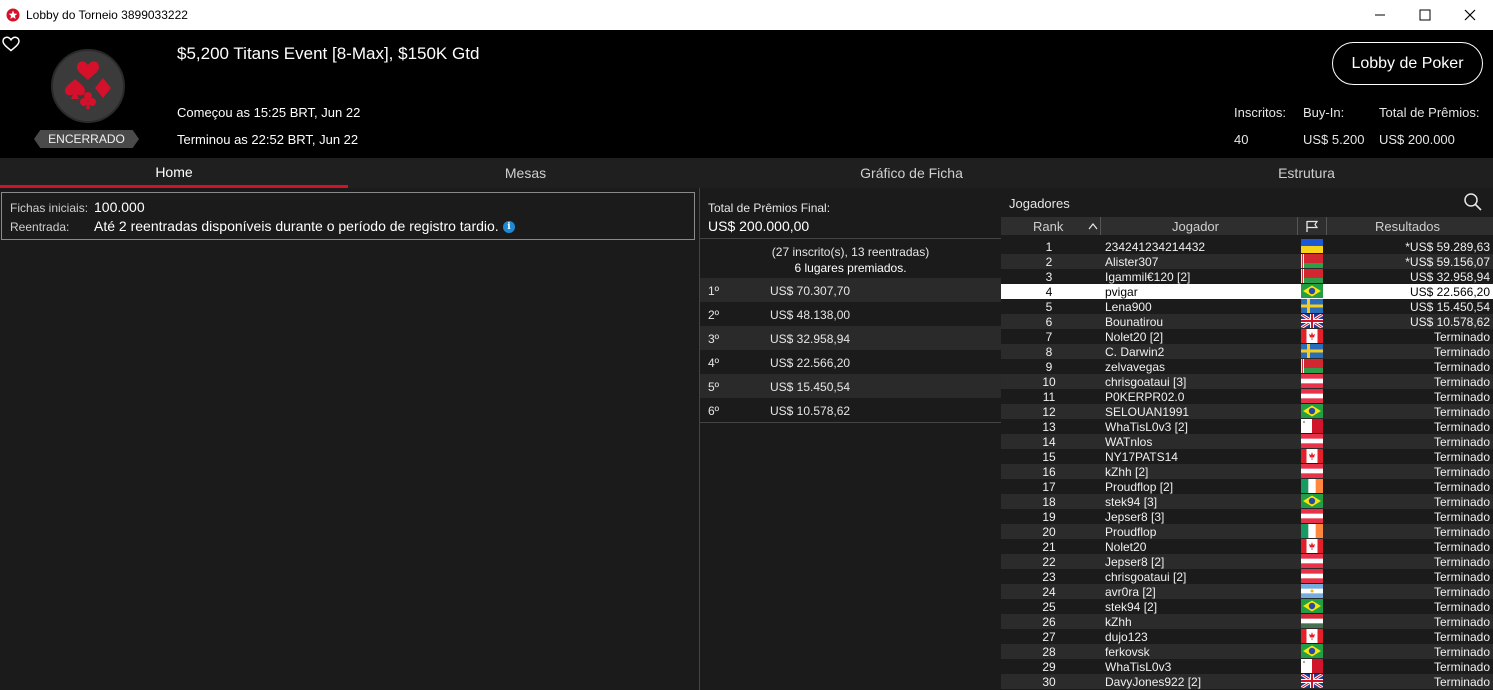 The height and width of the screenshot is (690, 1493). Describe the element at coordinates (911, 173) in the screenshot. I see `tab-chip-graph: Gráfico de Ficha` at that location.